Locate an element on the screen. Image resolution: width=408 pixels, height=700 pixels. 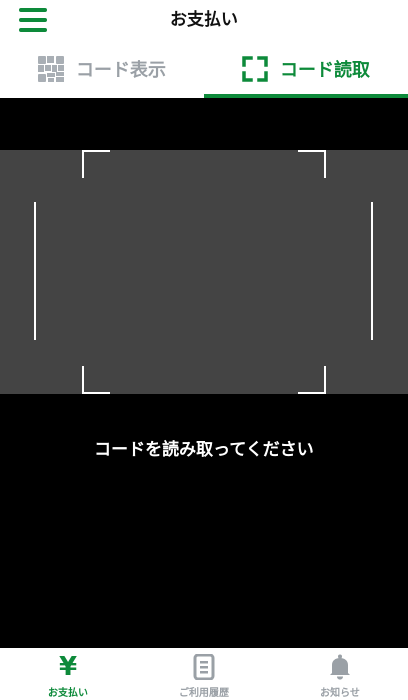
nav-notifications-label: お知らせ is located at coordinates (340, 693).